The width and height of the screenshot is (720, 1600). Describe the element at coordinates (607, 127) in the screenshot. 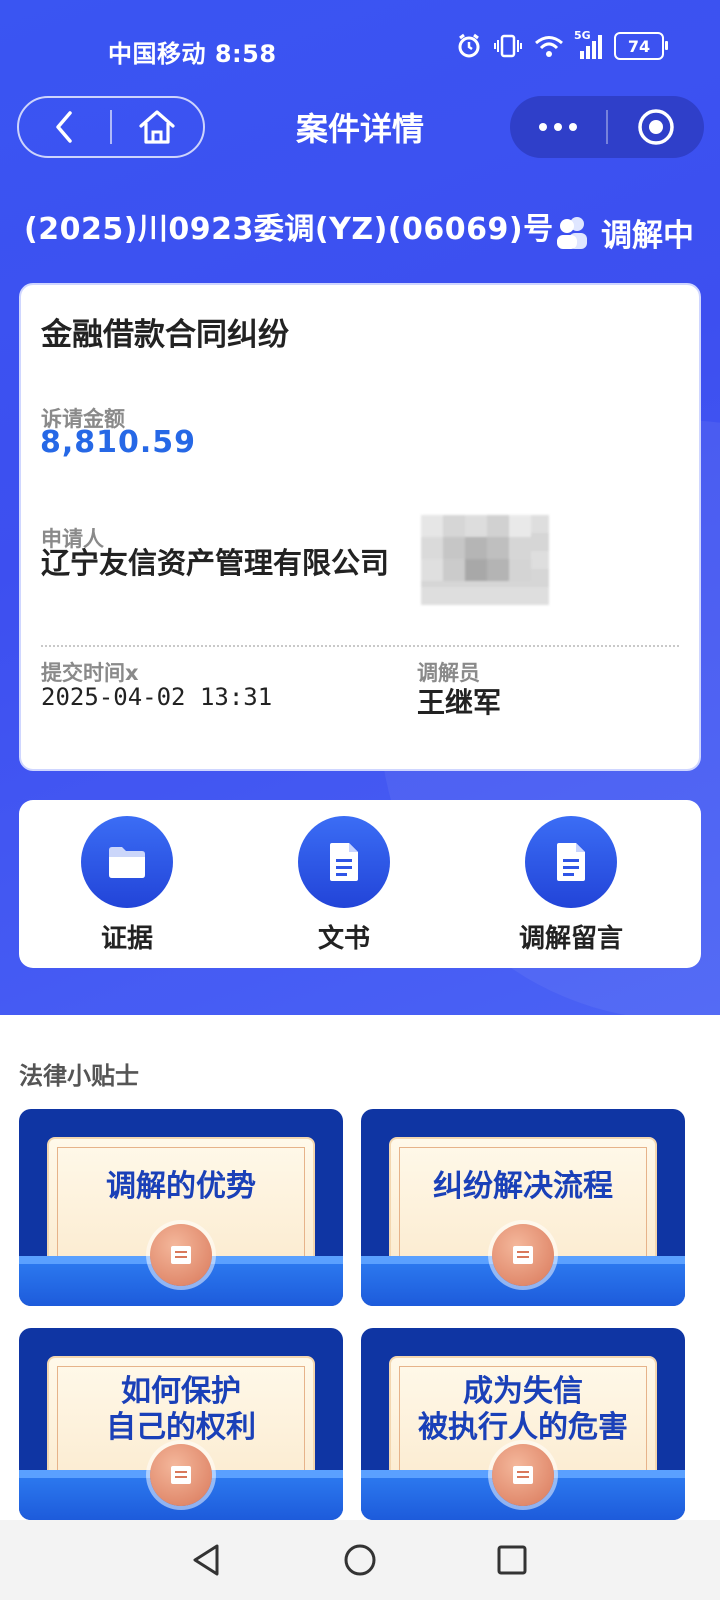

I see `nav-capsule-right` at that location.